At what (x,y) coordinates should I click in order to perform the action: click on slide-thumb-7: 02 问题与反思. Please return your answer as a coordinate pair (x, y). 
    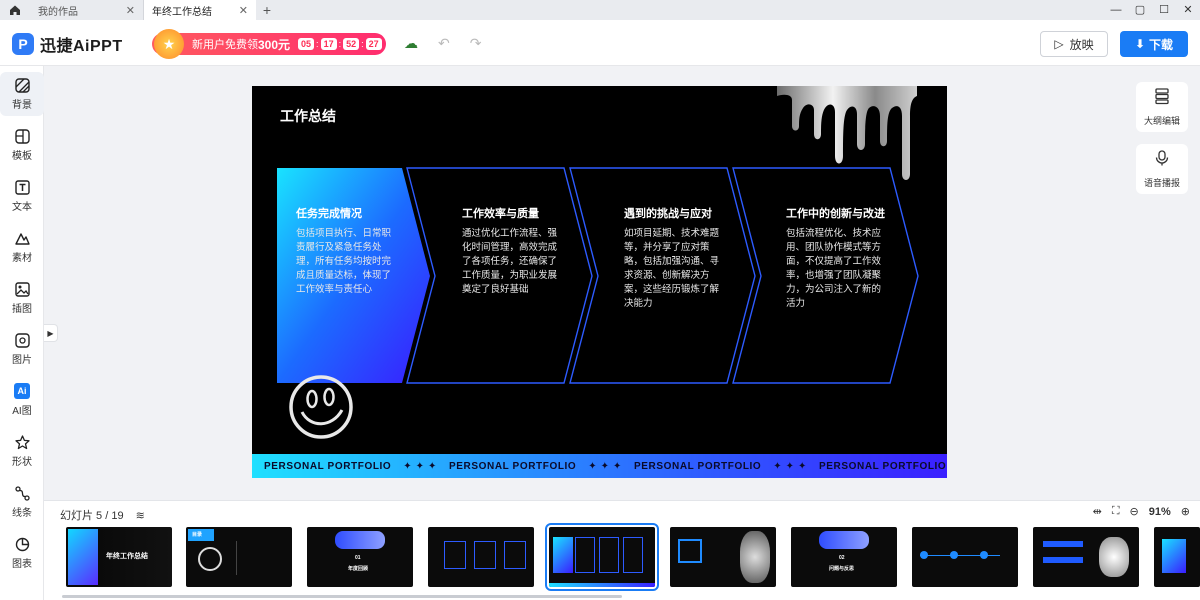
    Looking at the image, I should click on (844, 557).